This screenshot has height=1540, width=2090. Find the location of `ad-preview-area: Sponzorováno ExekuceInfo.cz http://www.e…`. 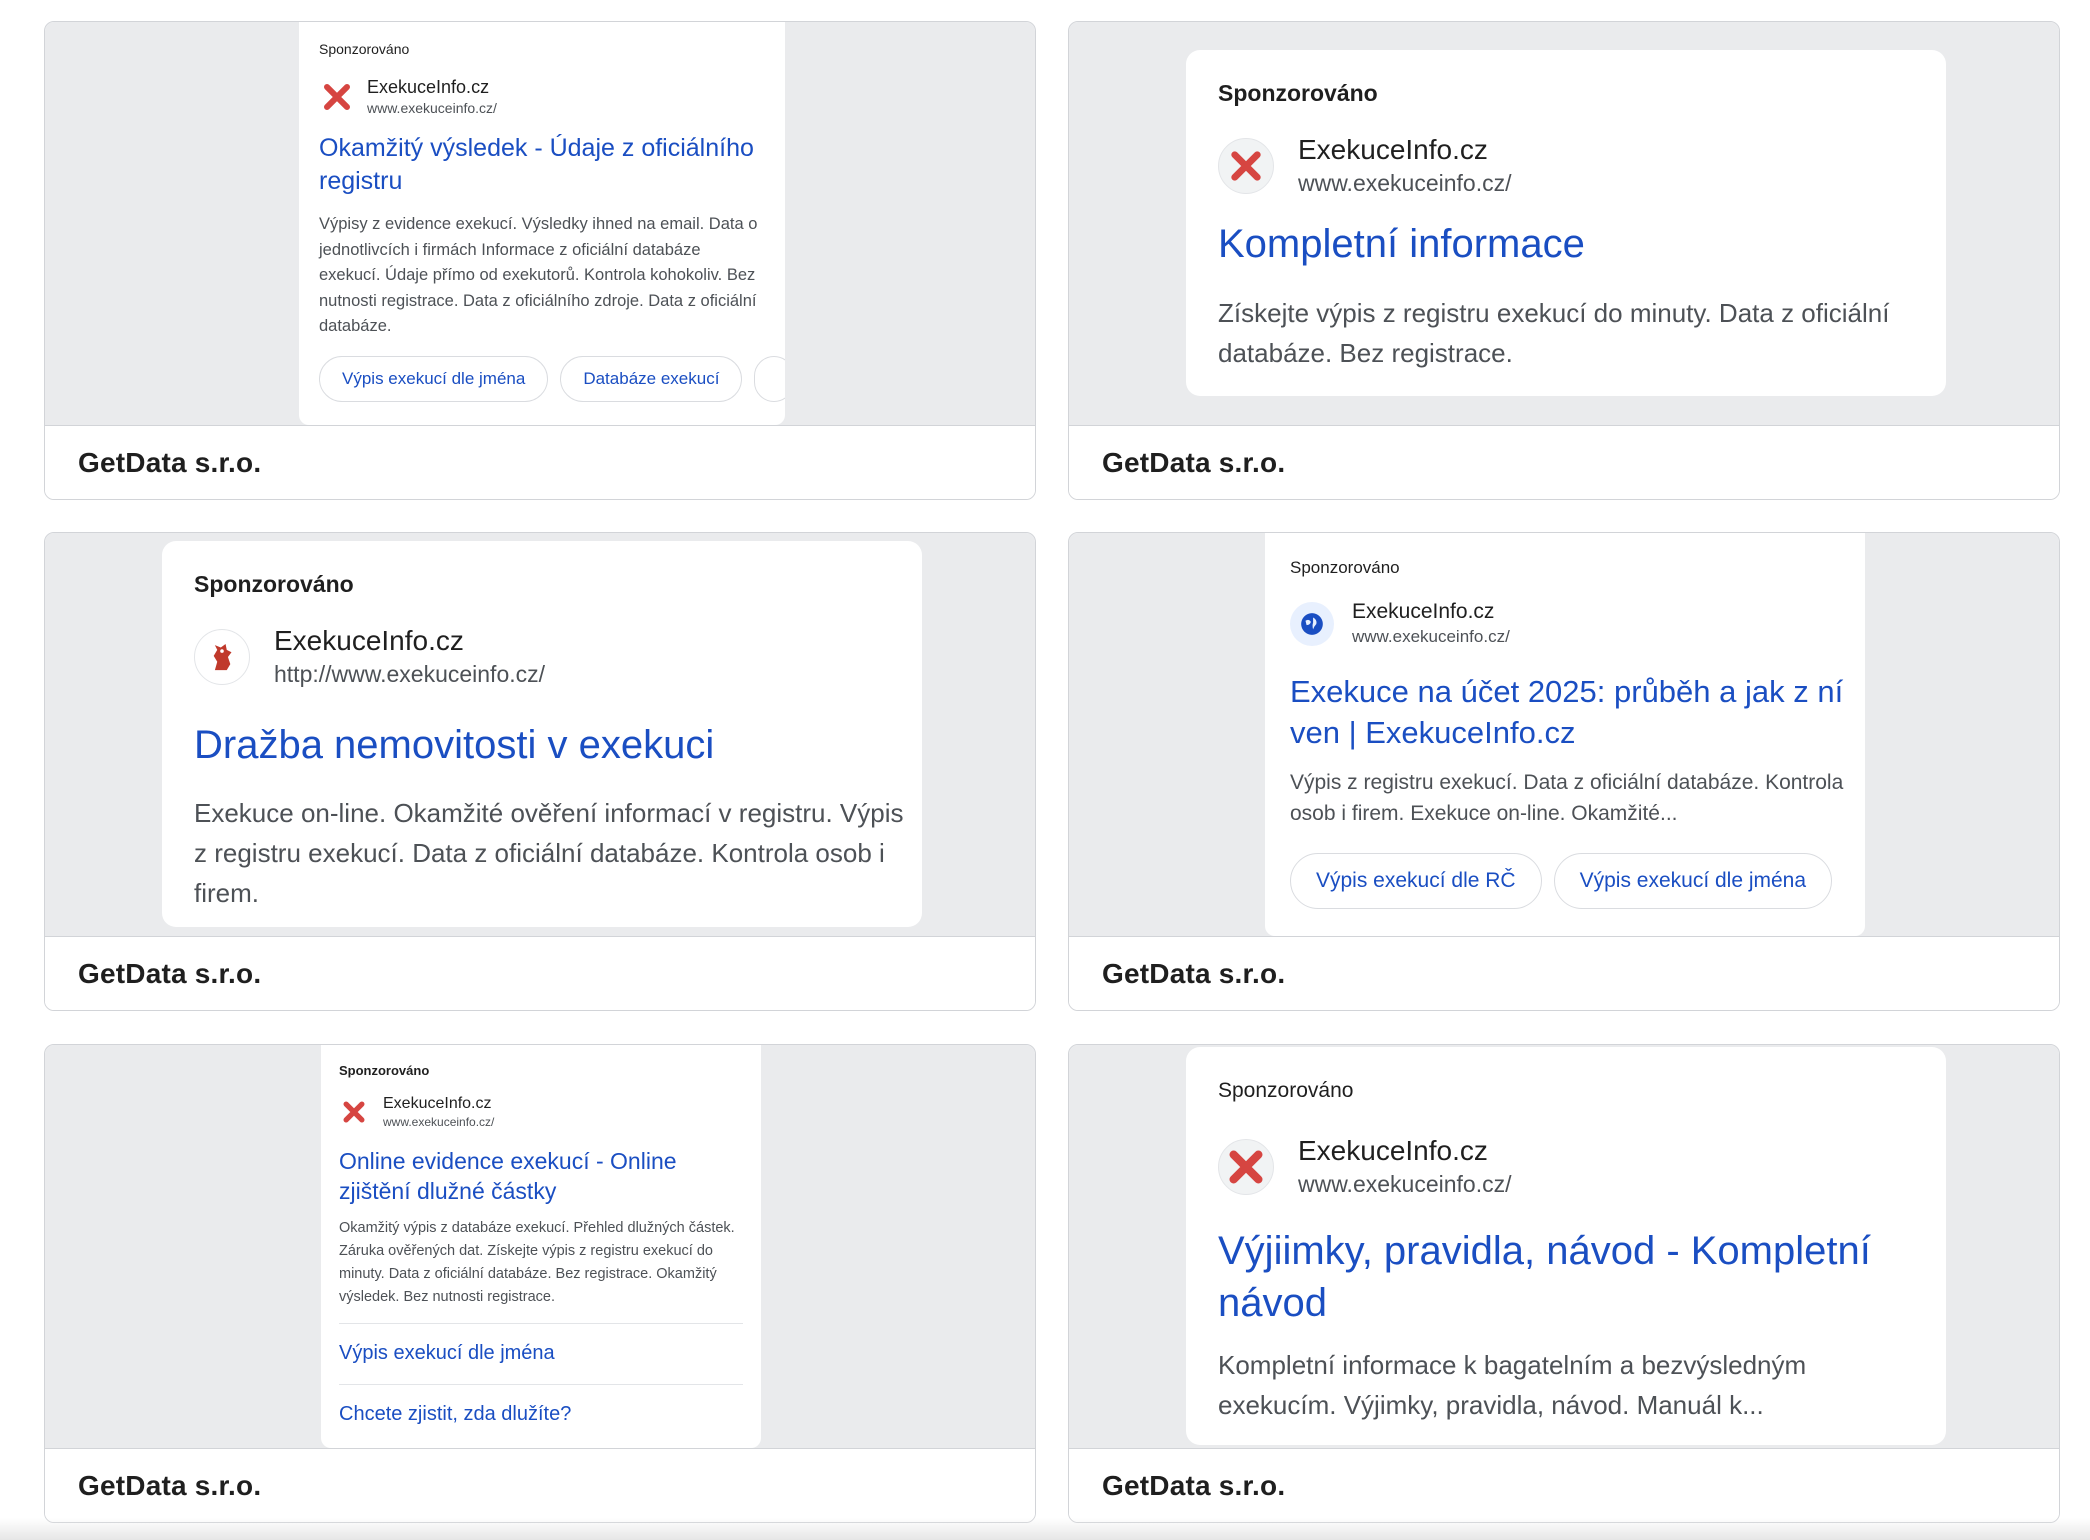

ad-preview-area: Sponzorováno ExekuceInfo.cz http://www.e… is located at coordinates (540, 734).